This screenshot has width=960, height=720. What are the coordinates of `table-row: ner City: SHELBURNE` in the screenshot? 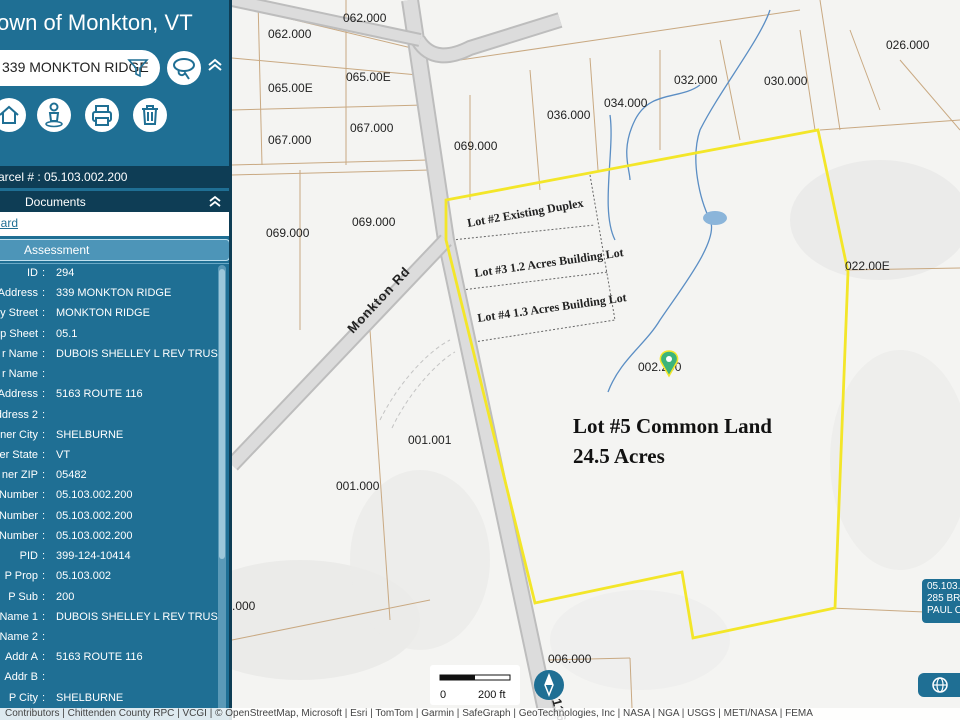 It's located at (62, 435).